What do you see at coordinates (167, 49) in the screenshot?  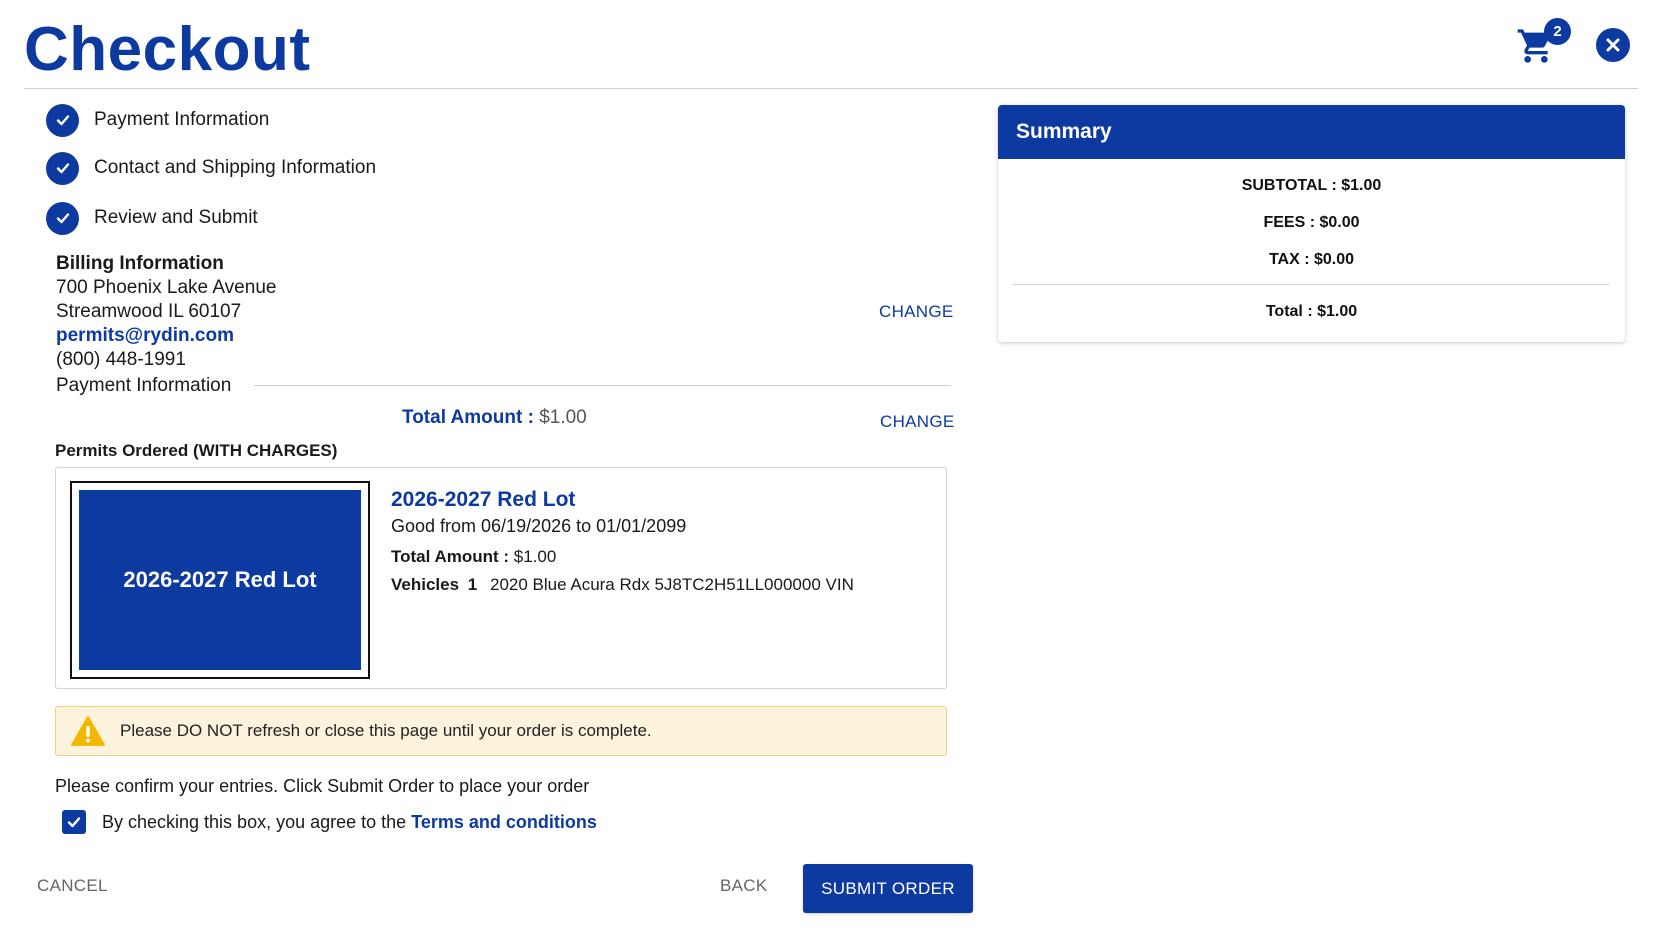 I see `page-title: Checkout` at bounding box center [167, 49].